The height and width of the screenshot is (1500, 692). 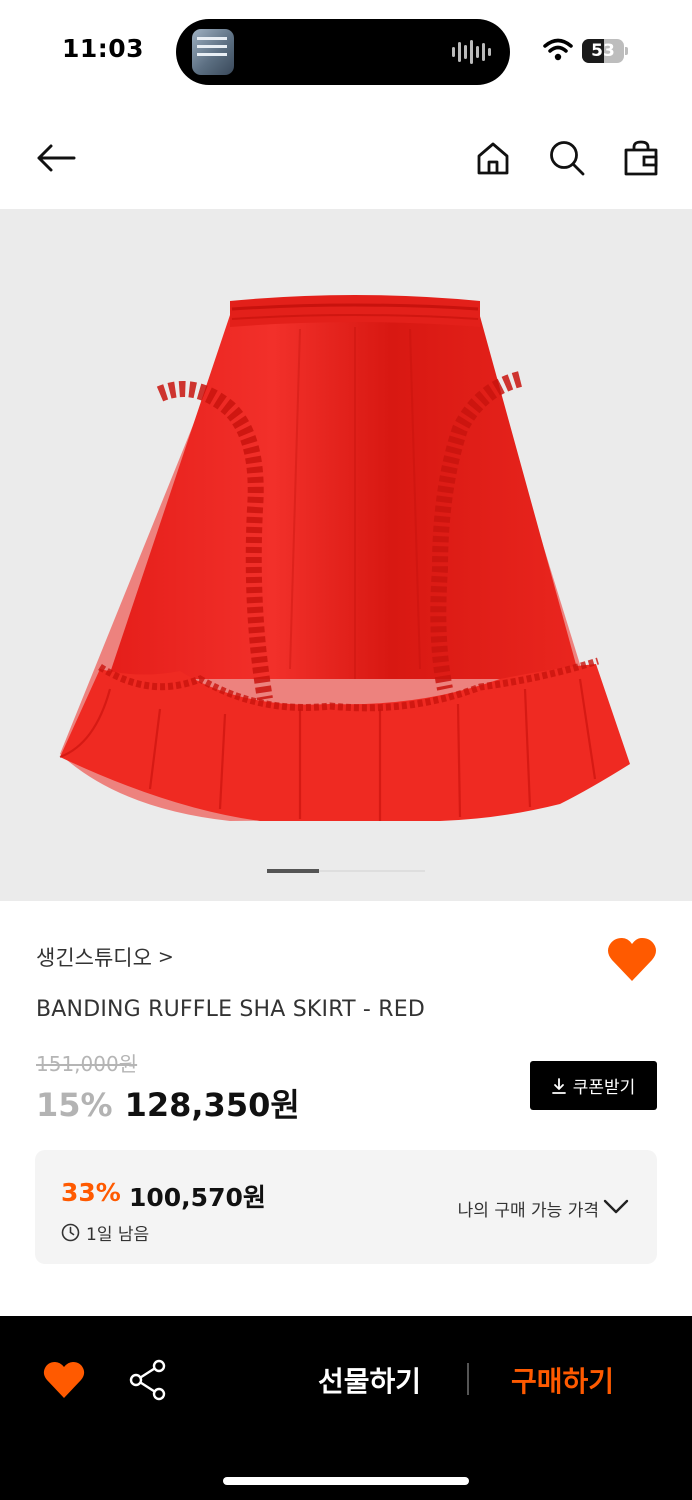 What do you see at coordinates (118, 1235) in the screenshot?
I see `remaining-time: 1일 남음` at bounding box center [118, 1235].